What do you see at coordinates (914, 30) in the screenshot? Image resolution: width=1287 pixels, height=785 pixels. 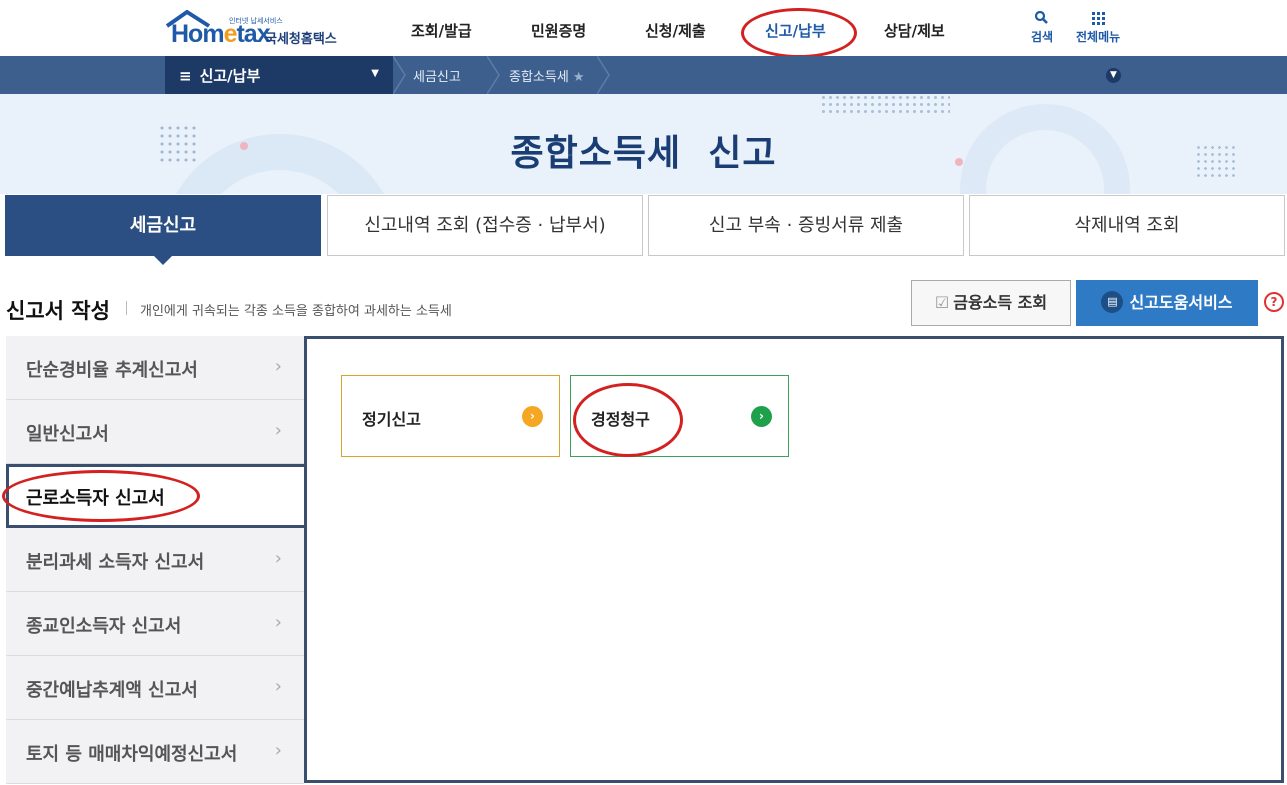 I see `nav-consult: 상담/제보` at bounding box center [914, 30].